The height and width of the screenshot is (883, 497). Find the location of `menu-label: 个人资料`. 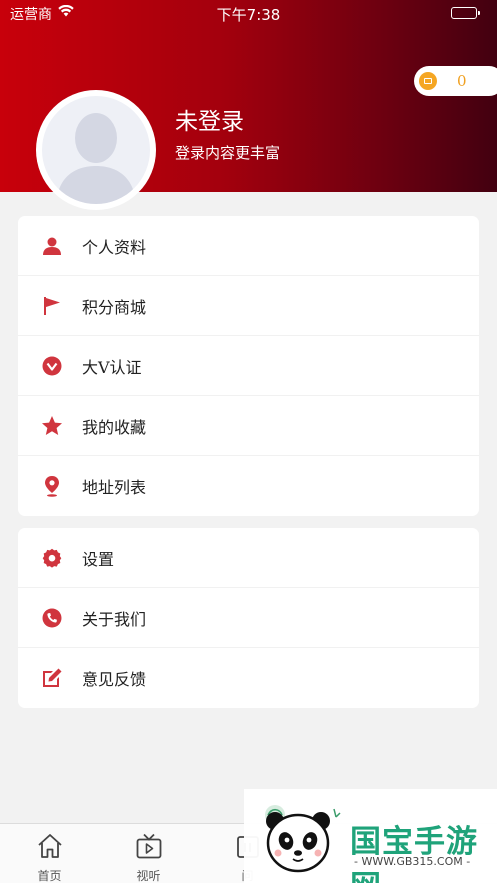

menu-label: 个人资料 is located at coordinates (114, 247).